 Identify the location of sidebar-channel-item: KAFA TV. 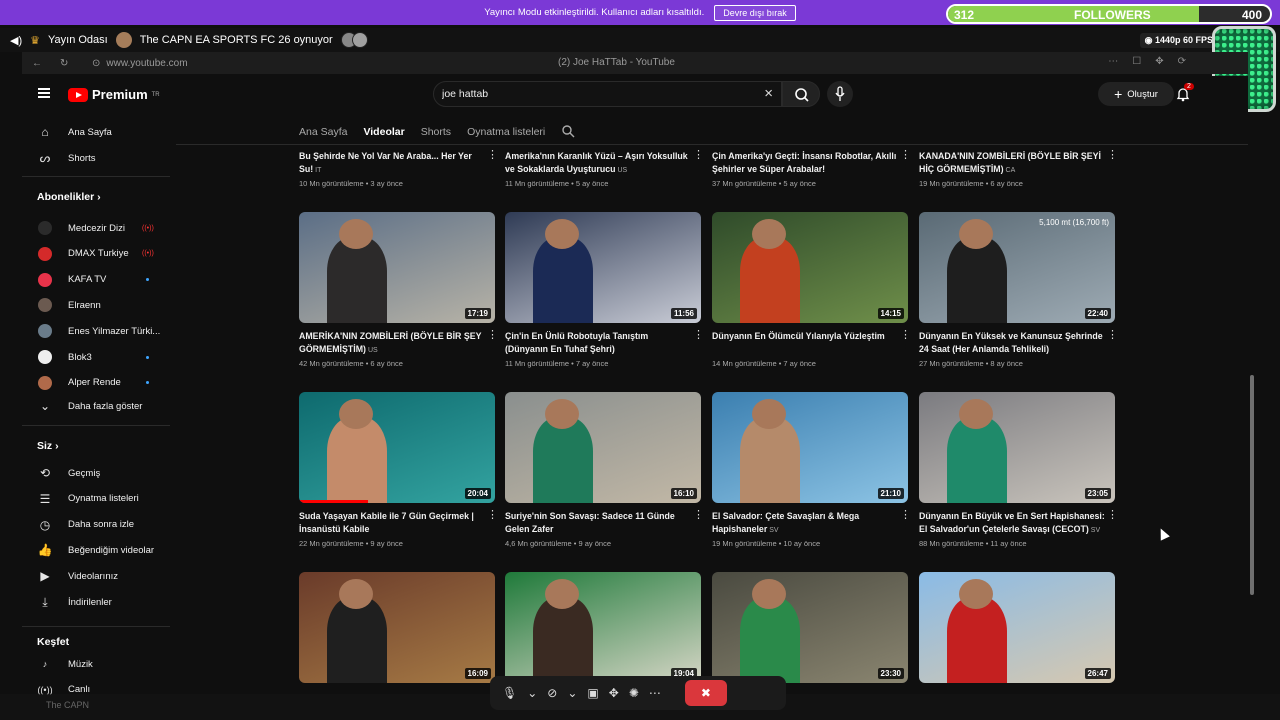
(97, 280).